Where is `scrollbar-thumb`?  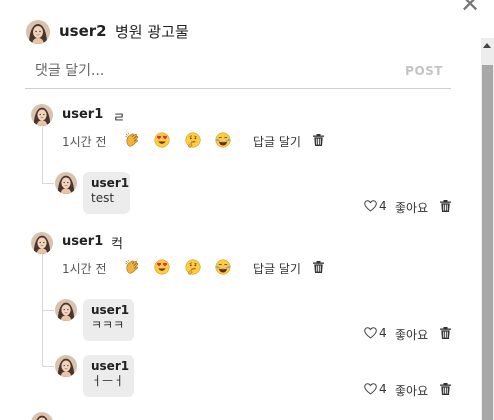 scrollbar-thumb is located at coordinates (487, 242).